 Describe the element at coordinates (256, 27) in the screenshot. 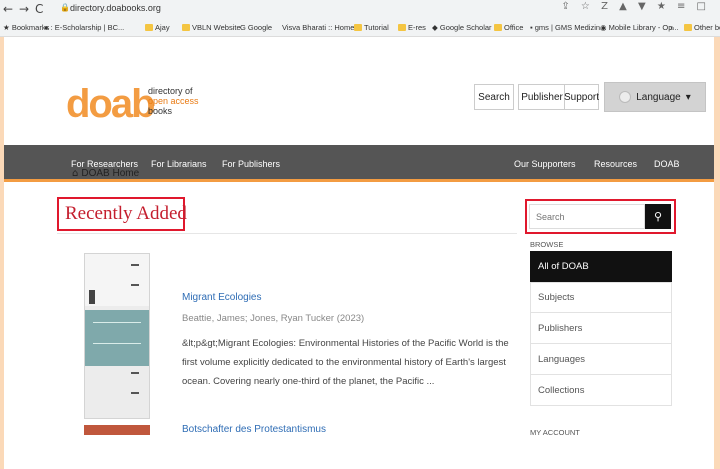

I see `bookmarks-item: G Google` at that location.